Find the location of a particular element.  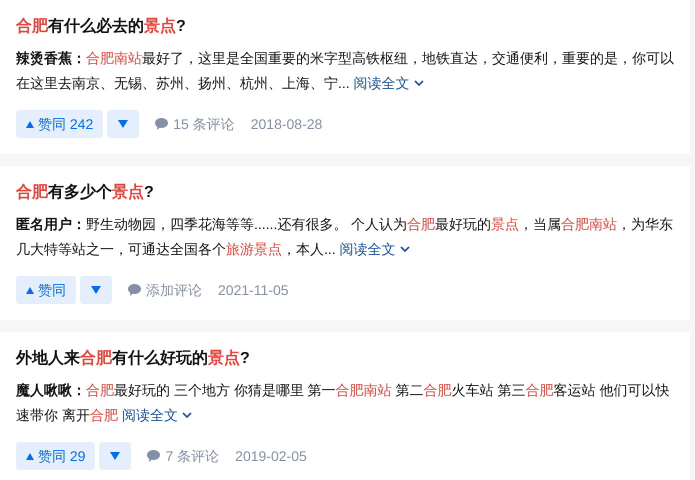

upvote-button: 赞同 29 is located at coordinates (56, 456).